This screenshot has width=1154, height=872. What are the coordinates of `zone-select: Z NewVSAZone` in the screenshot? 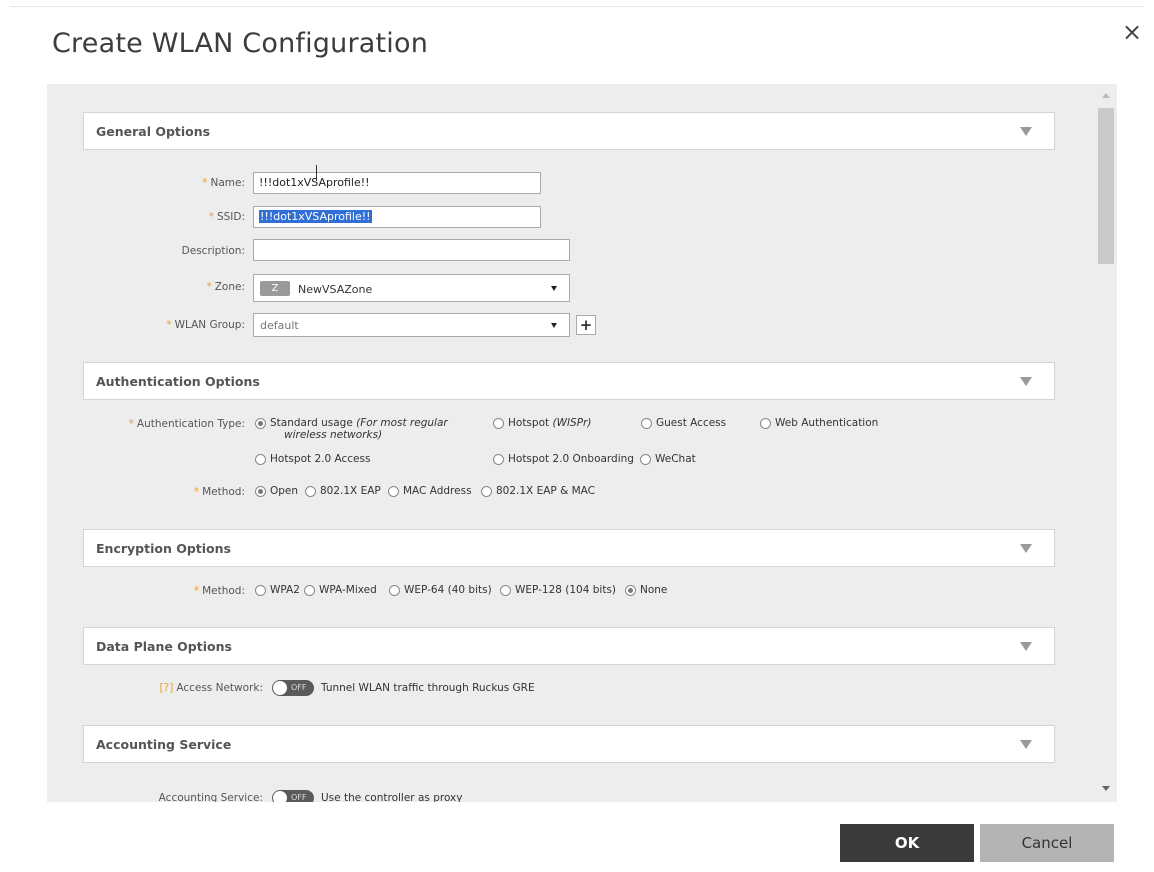 It's located at (411, 288).